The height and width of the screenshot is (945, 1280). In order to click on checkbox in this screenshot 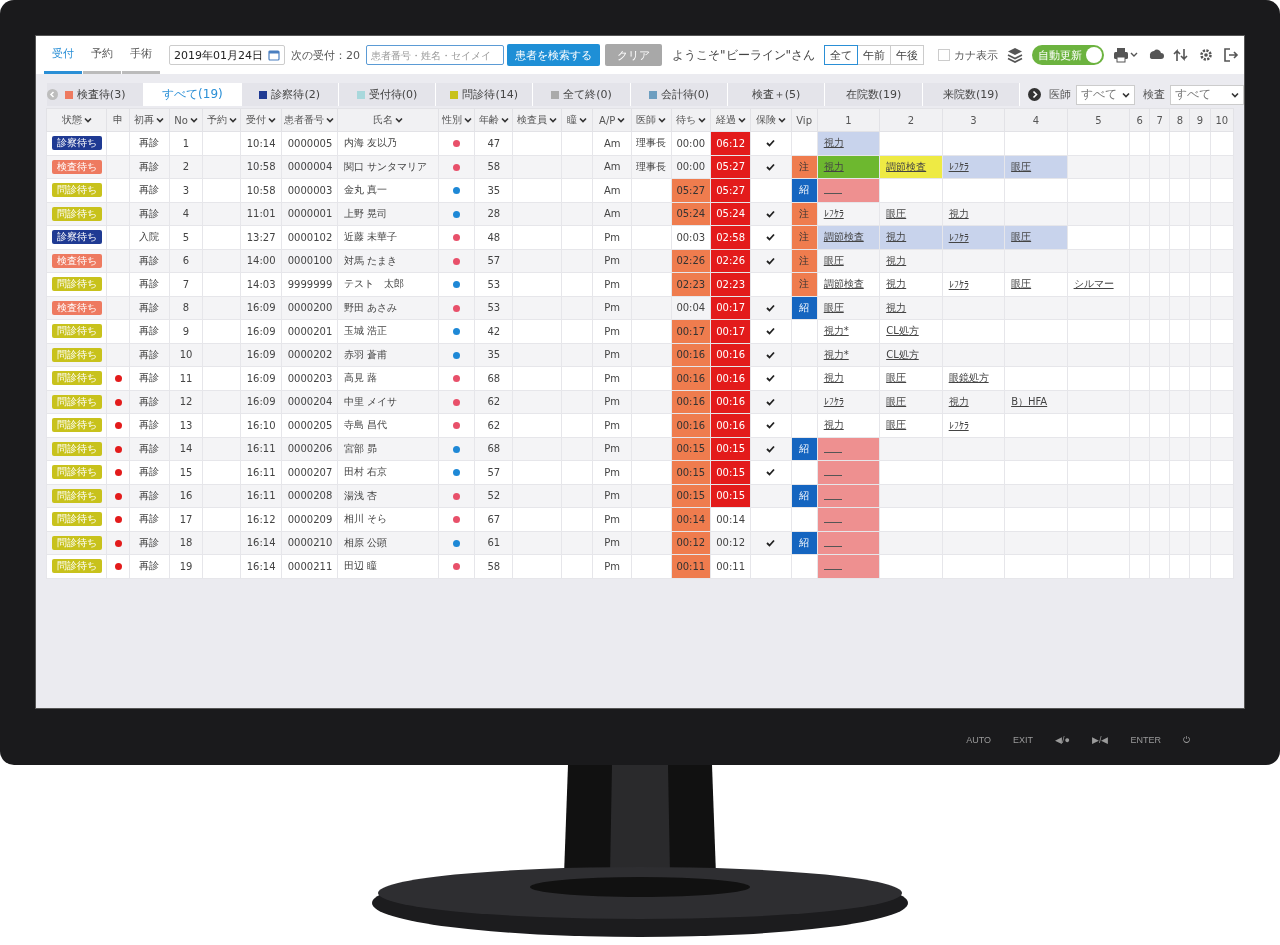, I will do `click(944, 55)`.